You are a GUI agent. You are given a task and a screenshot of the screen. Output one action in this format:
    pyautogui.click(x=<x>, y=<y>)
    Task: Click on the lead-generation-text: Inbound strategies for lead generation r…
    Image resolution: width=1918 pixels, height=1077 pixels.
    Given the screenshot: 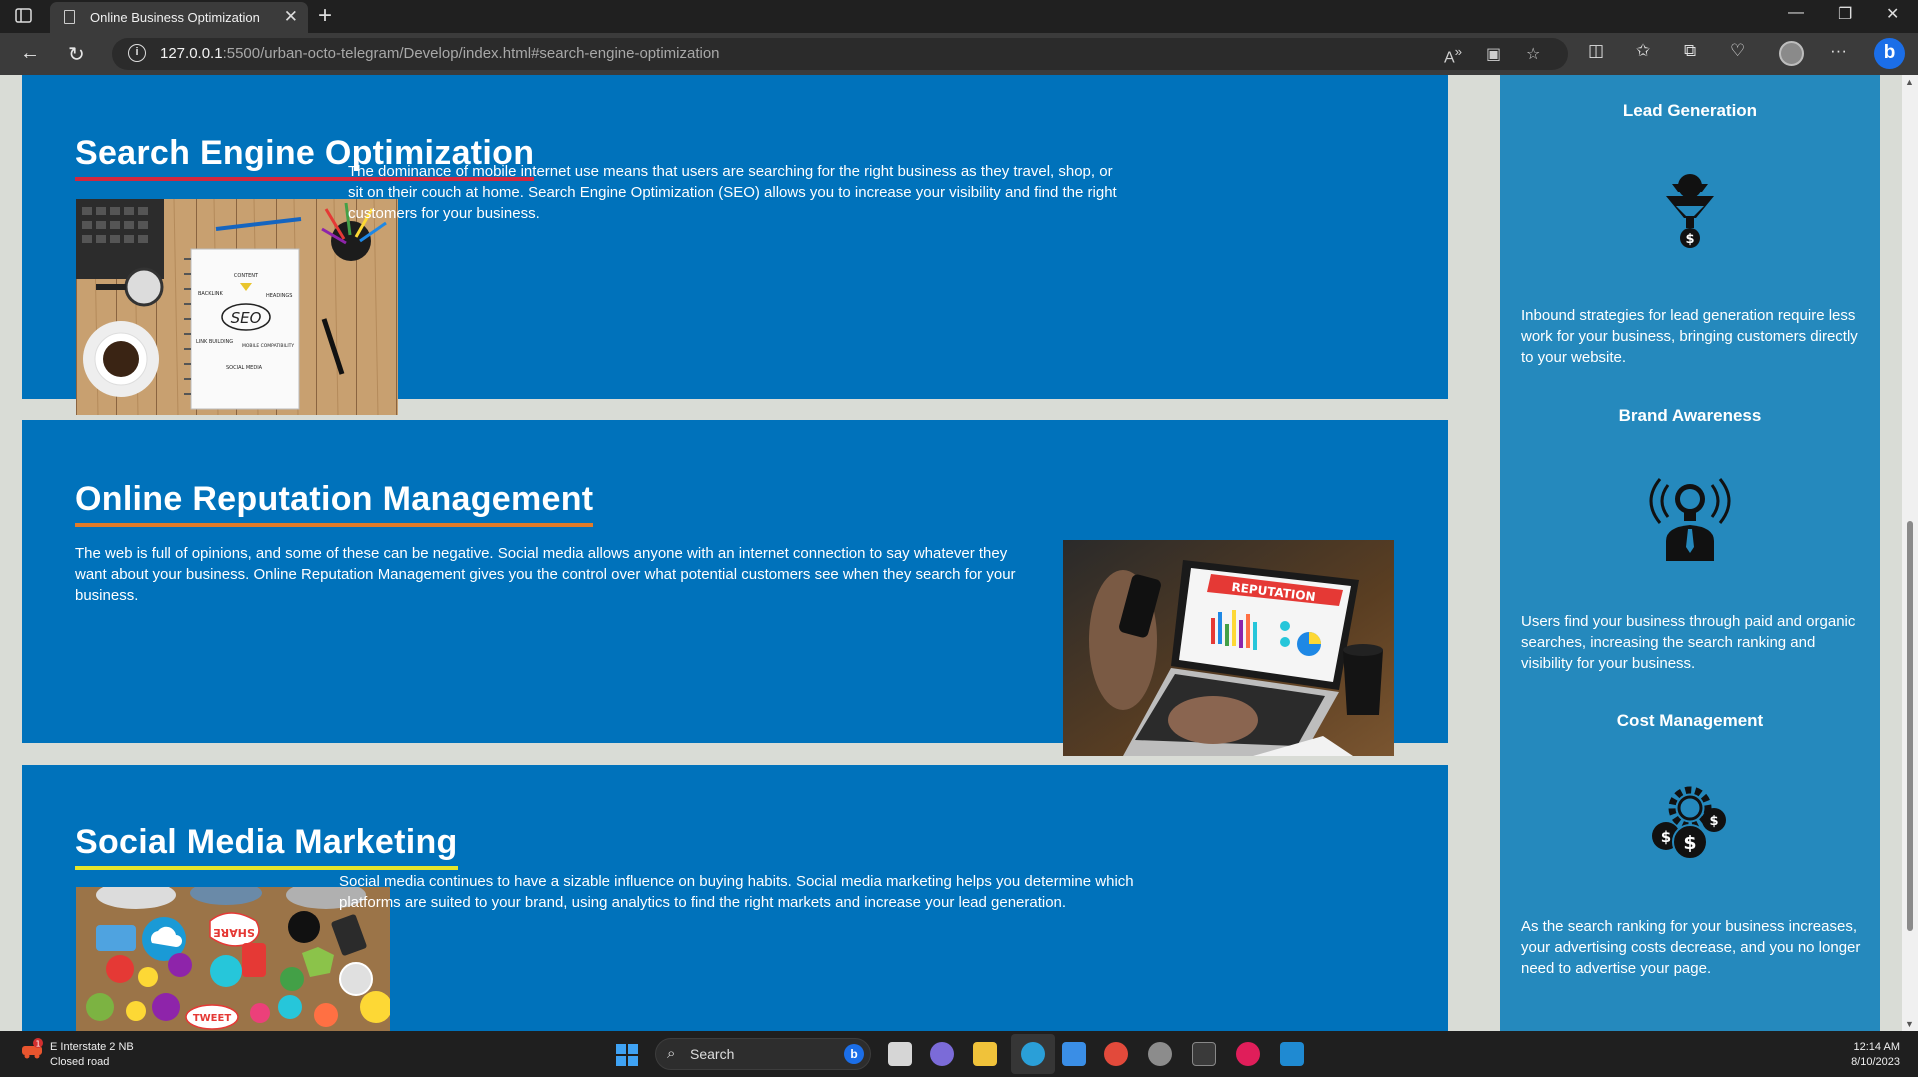 What is the action you would take?
    pyautogui.click(x=1689, y=336)
    